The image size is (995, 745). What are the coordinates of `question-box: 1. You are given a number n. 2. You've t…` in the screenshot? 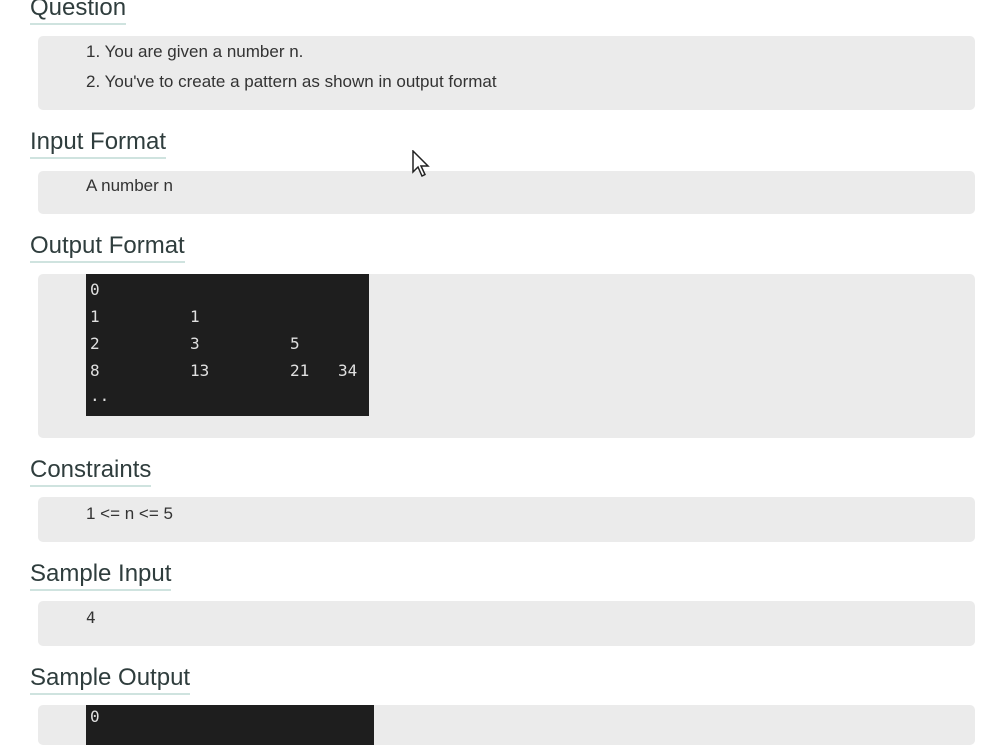 It's located at (506, 73).